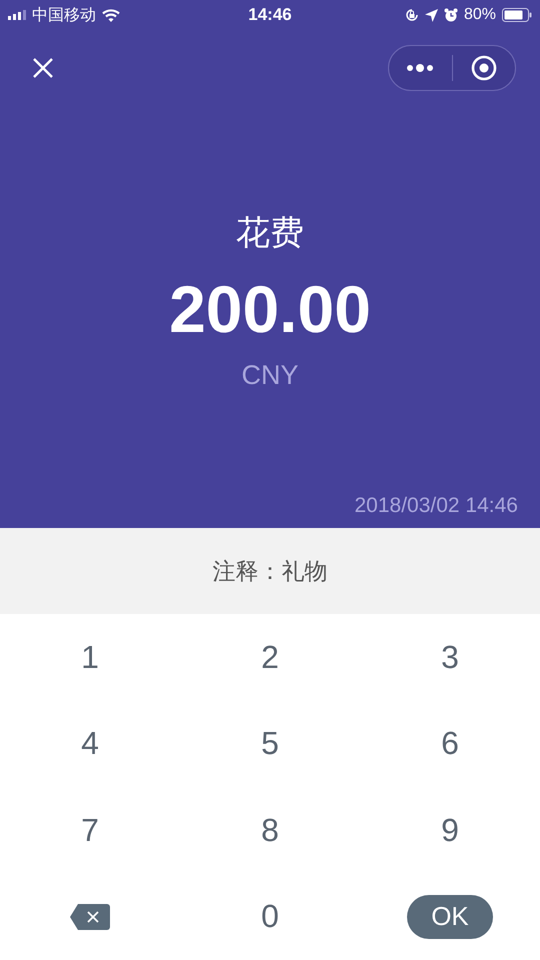 This screenshot has height=960, width=540. What do you see at coordinates (450, 916) in the screenshot?
I see `ok-button: OK` at bounding box center [450, 916].